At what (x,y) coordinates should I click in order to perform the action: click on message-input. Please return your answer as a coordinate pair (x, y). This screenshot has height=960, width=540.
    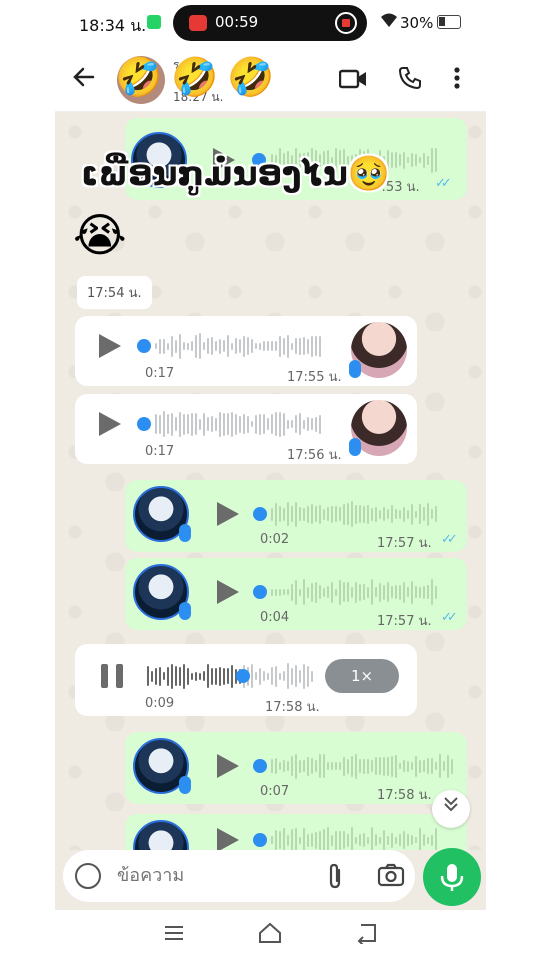
    Looking at the image, I should click on (212, 875).